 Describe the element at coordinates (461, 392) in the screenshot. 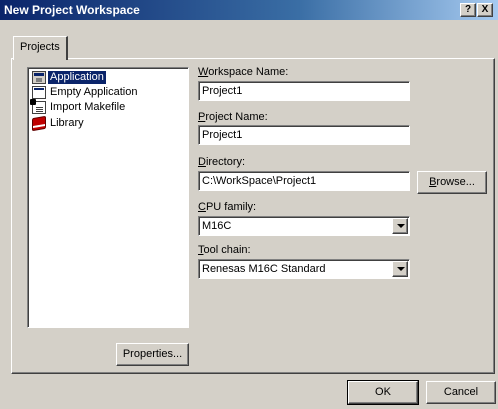

I see `cancel-button: Cancel` at that location.